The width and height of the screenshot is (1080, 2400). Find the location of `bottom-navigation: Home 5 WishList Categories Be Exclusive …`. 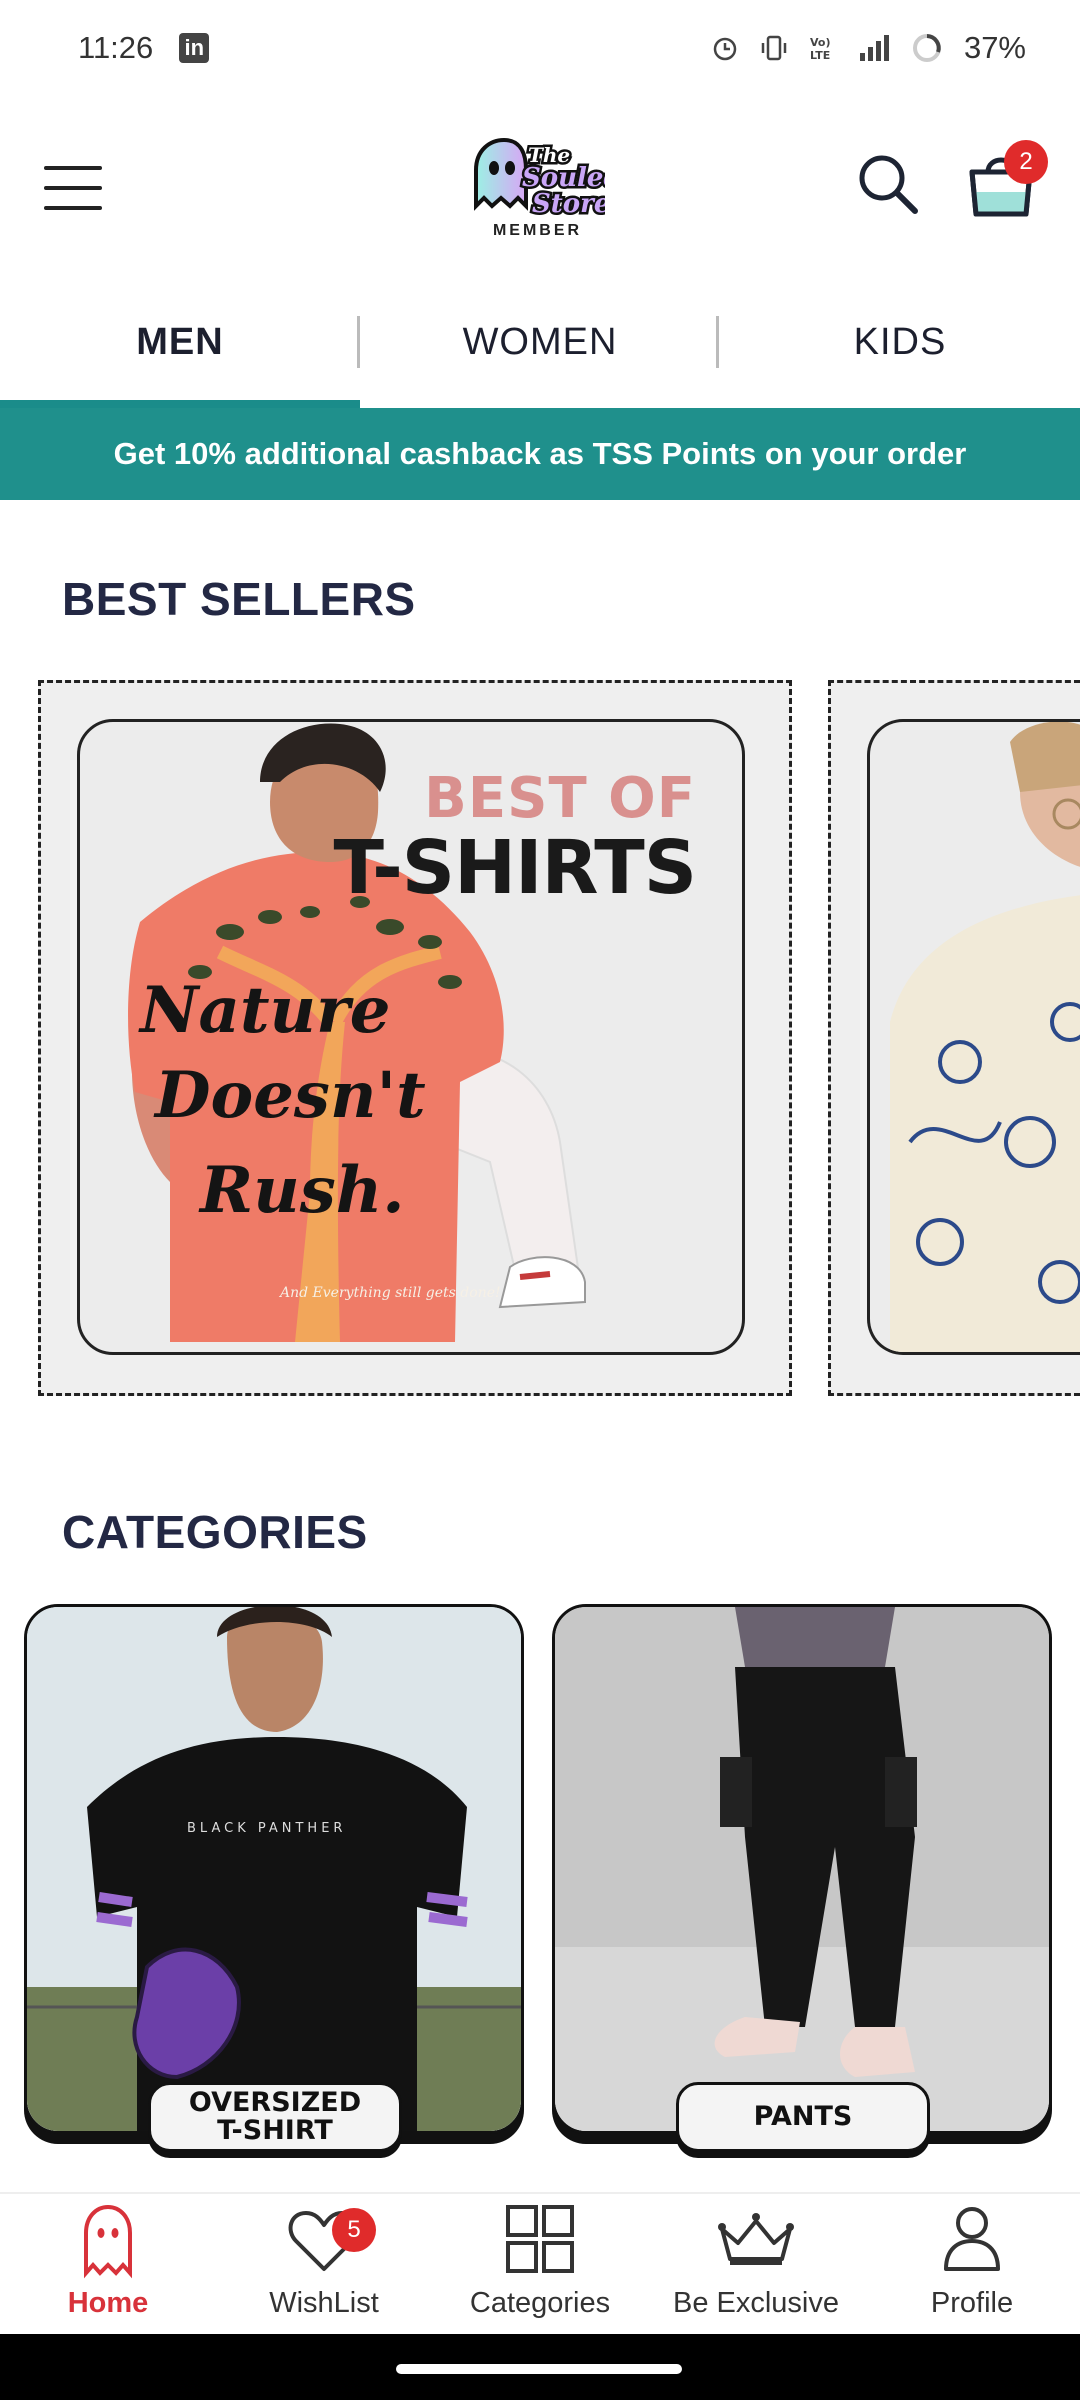

bottom-navigation: Home 5 WishList Categories Be Exclusive … is located at coordinates (540, 2263).